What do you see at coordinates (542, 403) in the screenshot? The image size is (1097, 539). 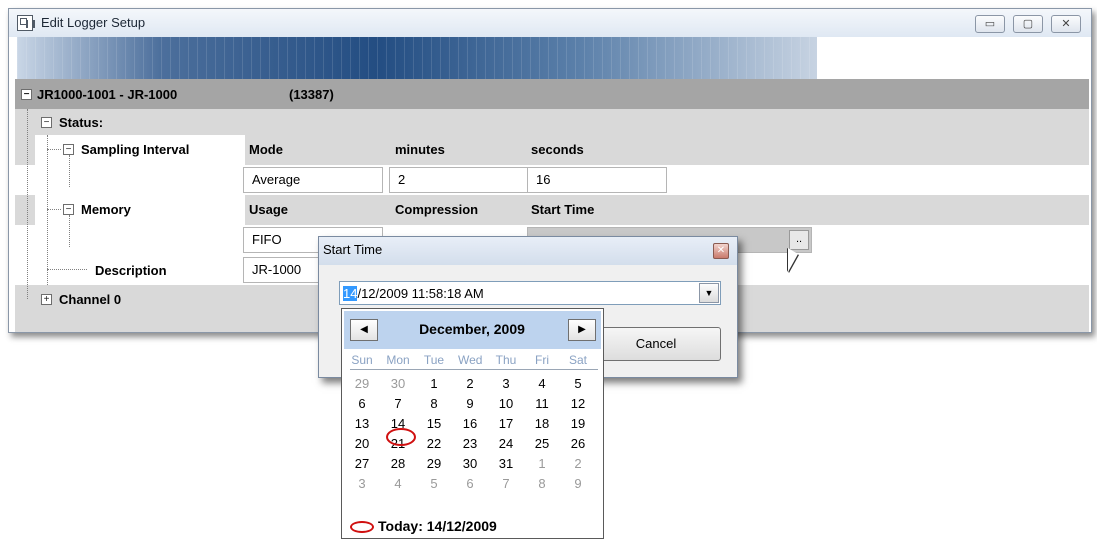 I see `calendar-day: 11` at bounding box center [542, 403].